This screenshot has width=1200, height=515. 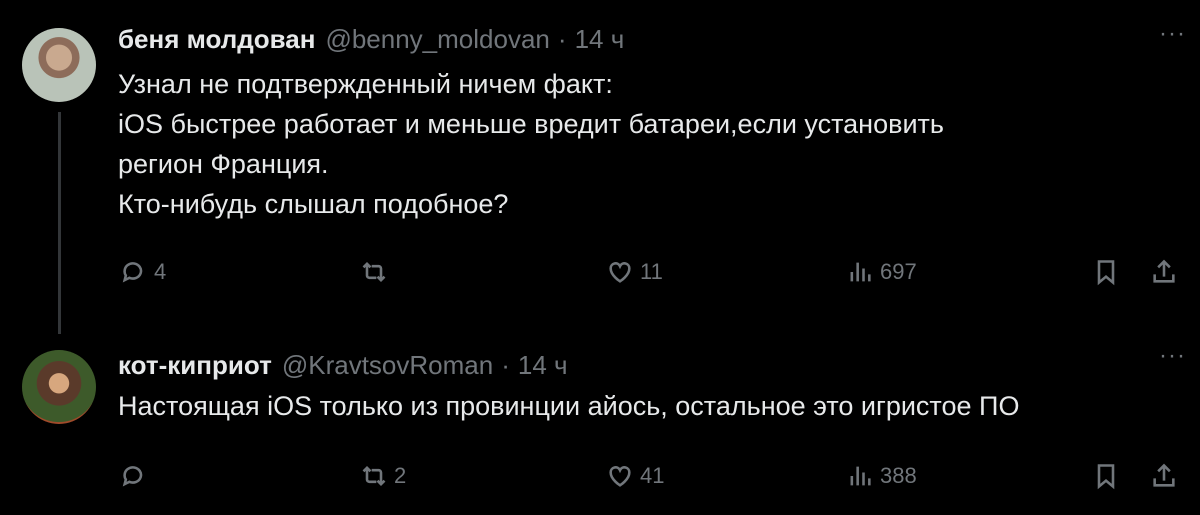 I want to click on author-name: кот-киприот, so click(x=195, y=365).